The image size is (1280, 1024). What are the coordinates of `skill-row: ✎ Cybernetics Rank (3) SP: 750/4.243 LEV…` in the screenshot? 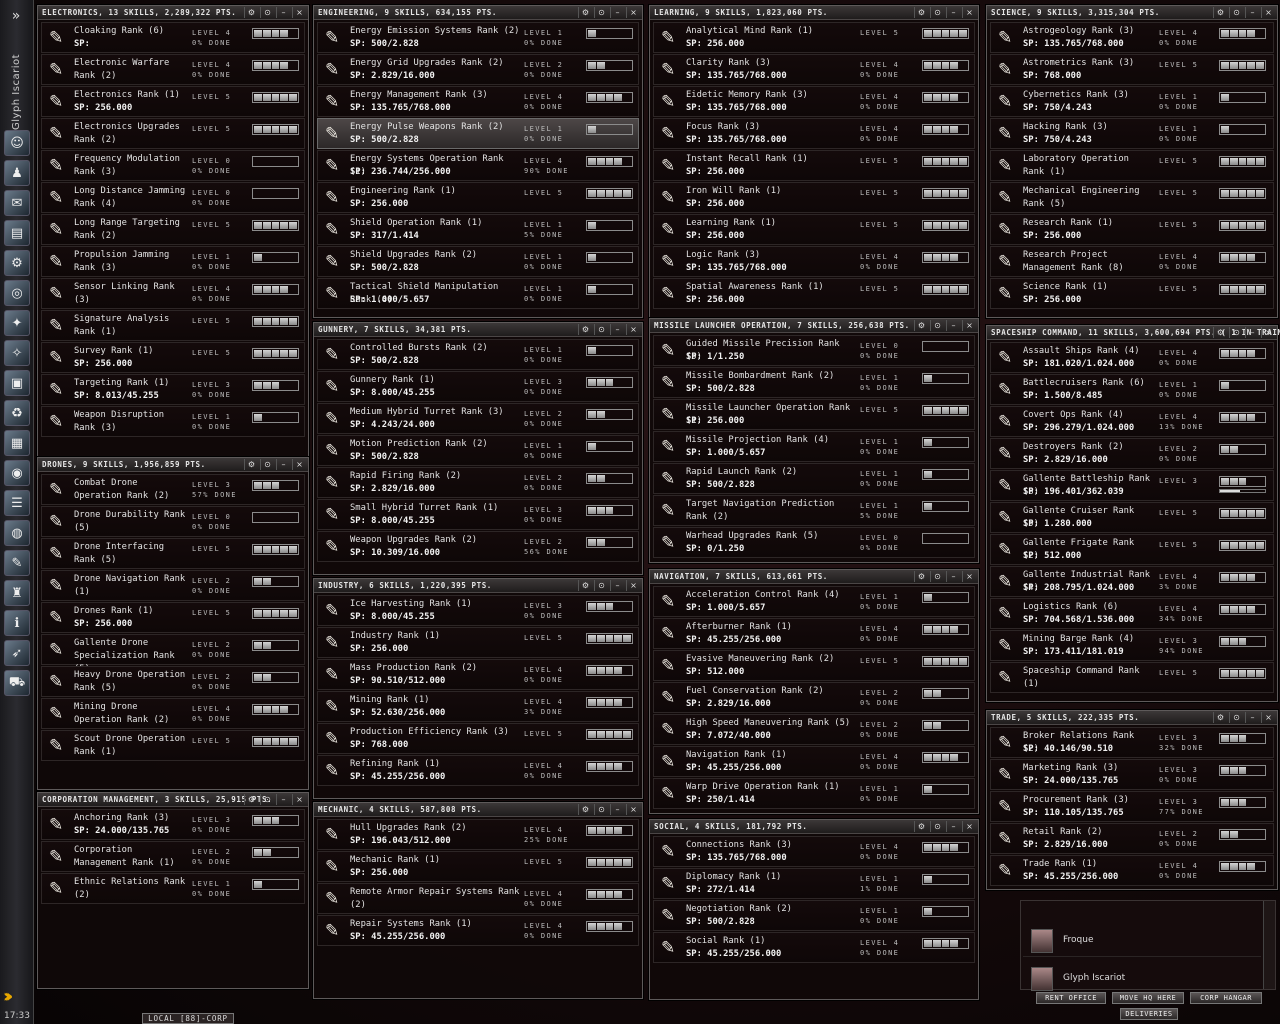 It's located at (1132, 101).